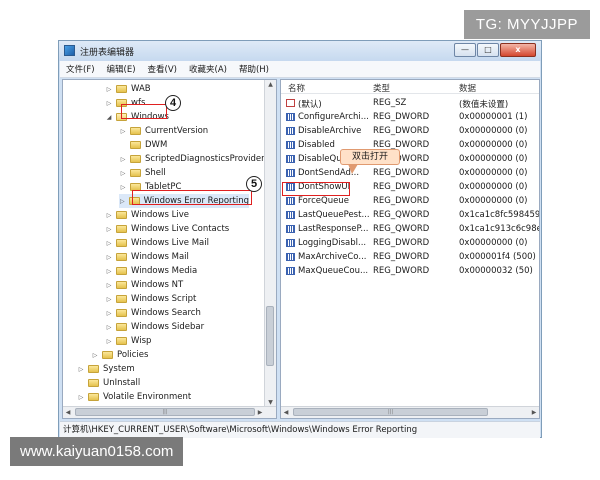 This screenshot has width=600, height=480. I want to click on scroll-thumb, so click(270, 336).